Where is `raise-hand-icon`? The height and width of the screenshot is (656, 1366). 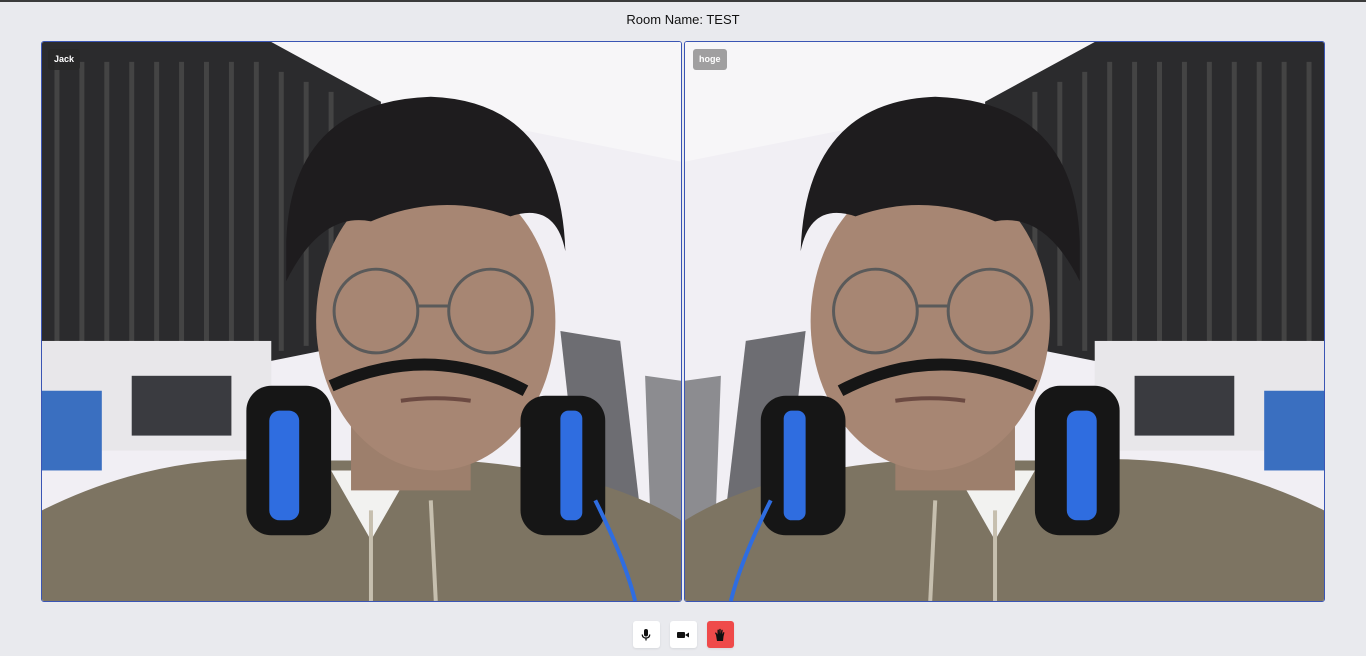
raise-hand-icon is located at coordinates (720, 635).